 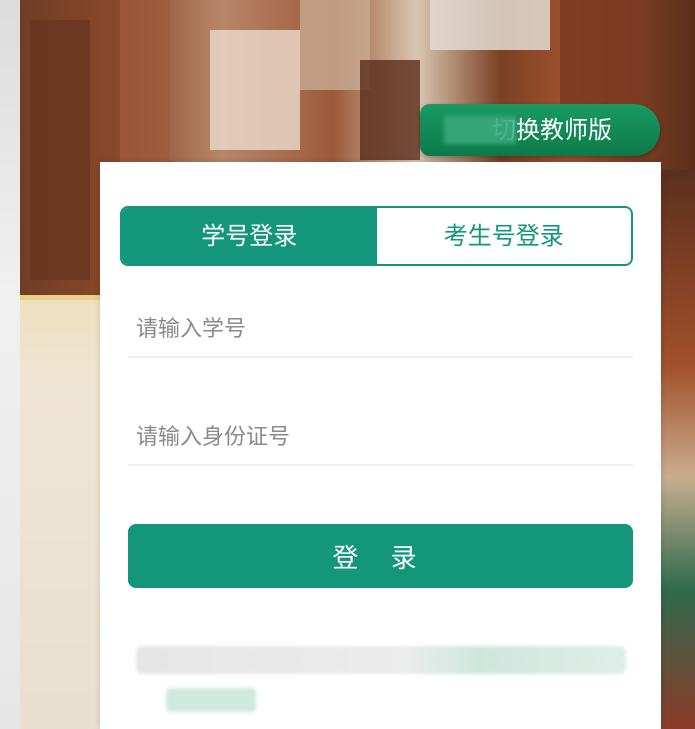 What do you see at coordinates (10, 364) in the screenshot?
I see `background-left-strip` at bounding box center [10, 364].